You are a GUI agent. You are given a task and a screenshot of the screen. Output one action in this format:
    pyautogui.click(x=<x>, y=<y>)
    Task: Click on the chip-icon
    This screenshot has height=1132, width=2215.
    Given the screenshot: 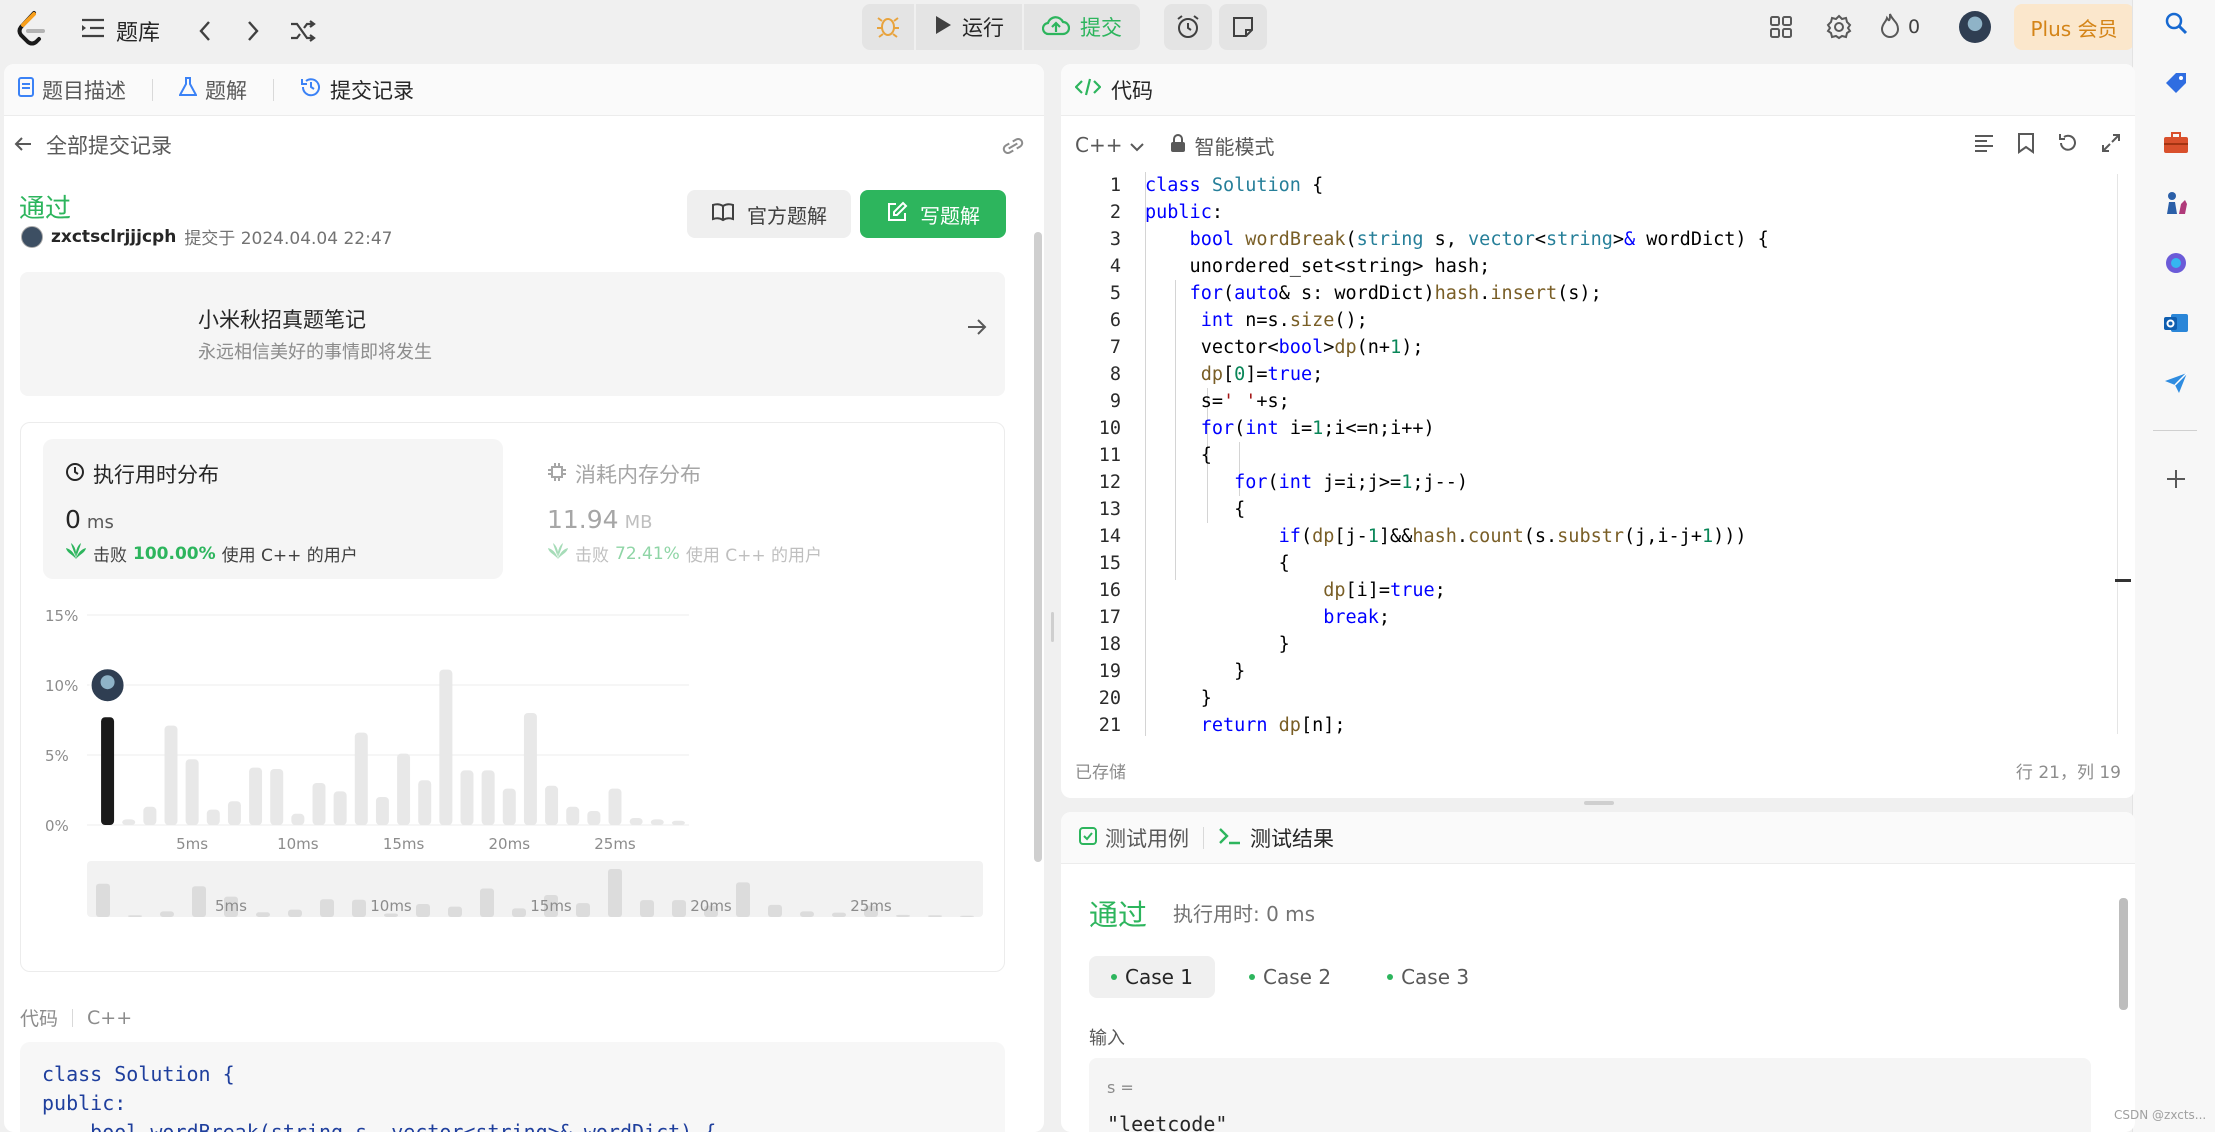 What is the action you would take?
    pyautogui.click(x=557, y=474)
    